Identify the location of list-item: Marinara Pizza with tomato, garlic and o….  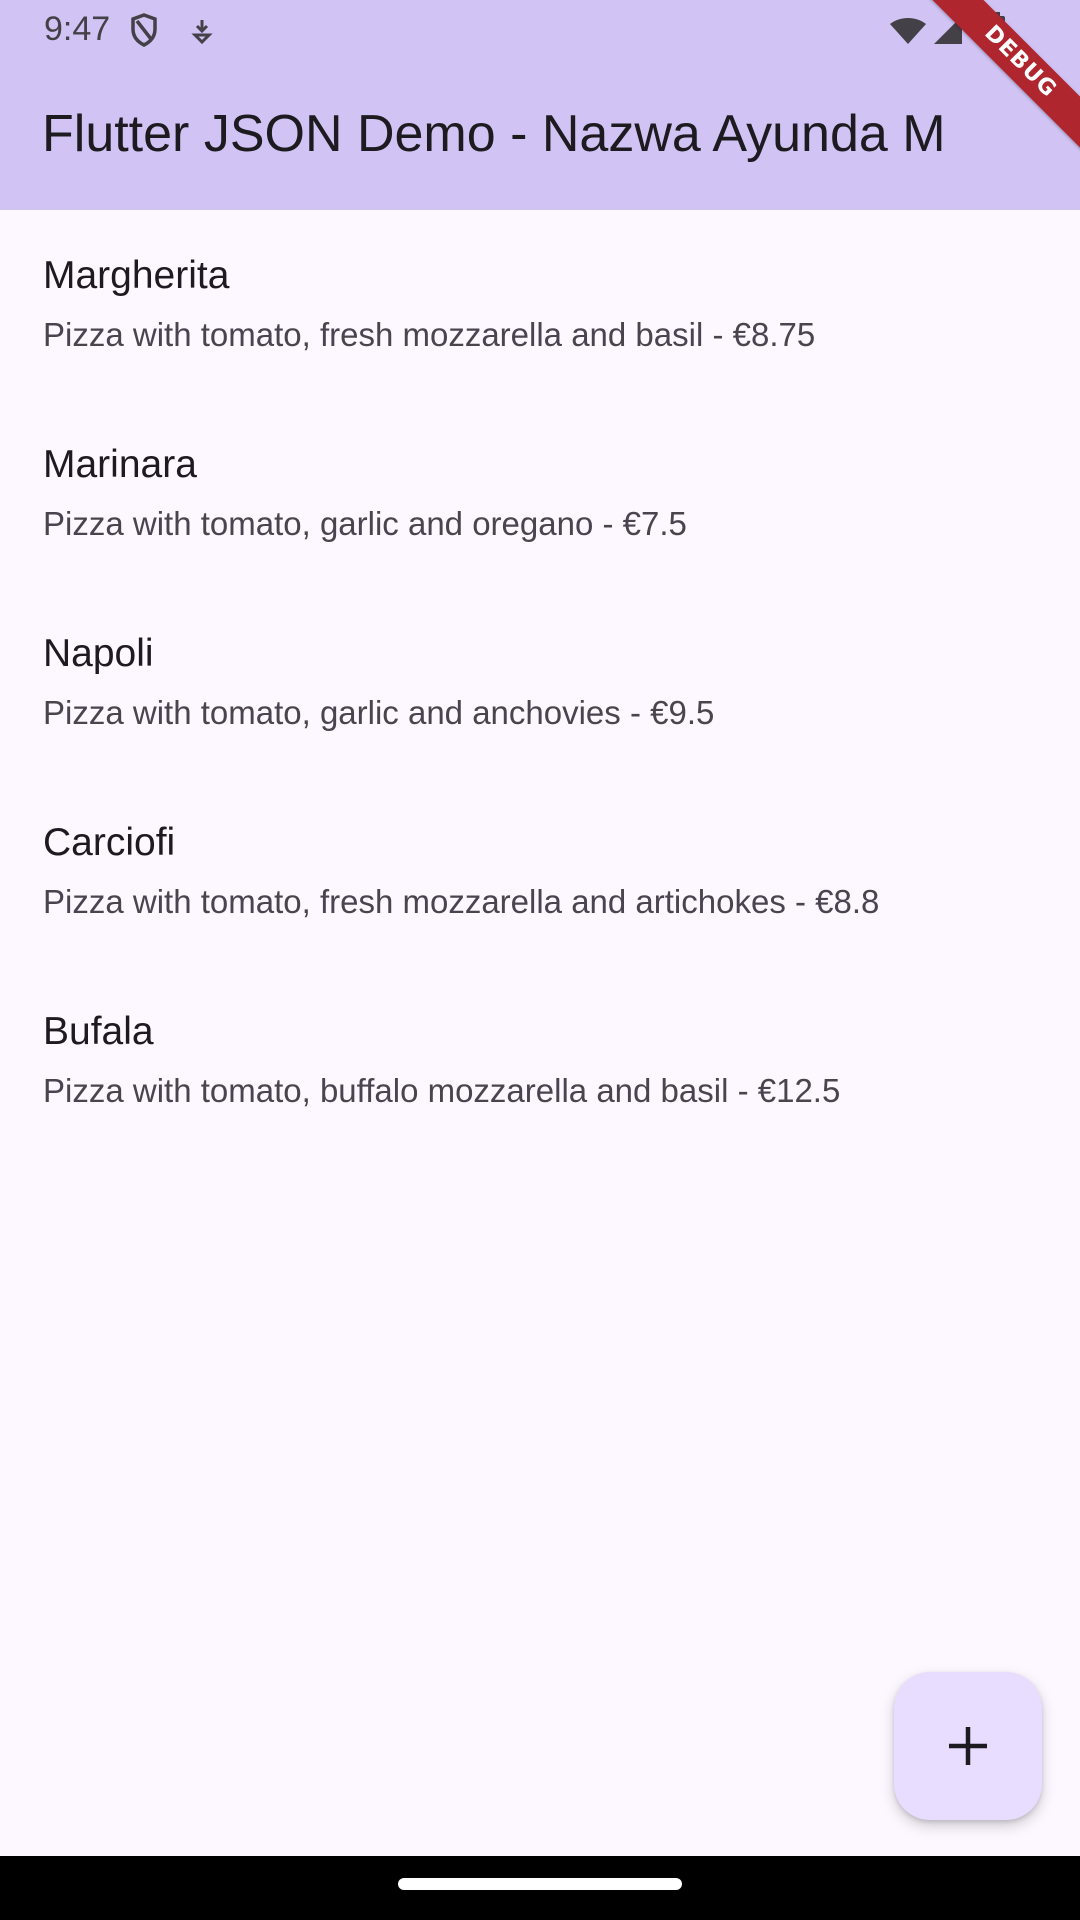
(540, 493).